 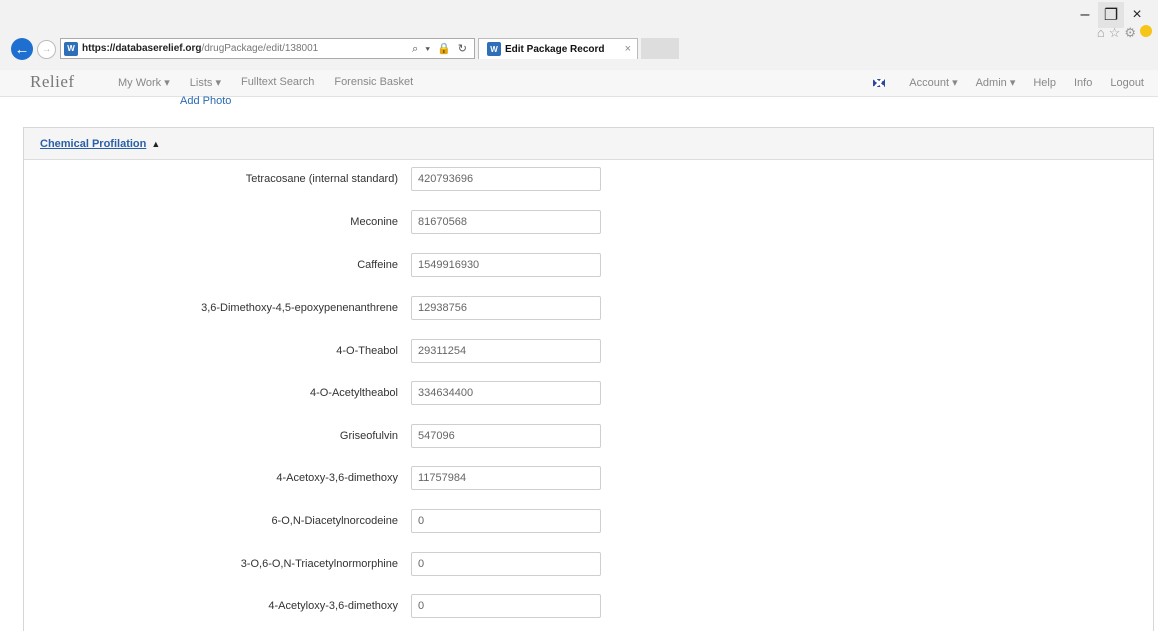 What do you see at coordinates (334, 521) in the screenshot?
I see `field-label: 6-O,N-Diacetylnorcodeine` at bounding box center [334, 521].